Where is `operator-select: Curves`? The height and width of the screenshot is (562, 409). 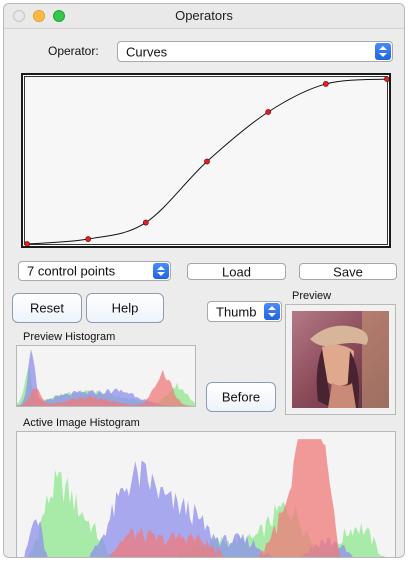
operator-select: Curves is located at coordinates (255, 51).